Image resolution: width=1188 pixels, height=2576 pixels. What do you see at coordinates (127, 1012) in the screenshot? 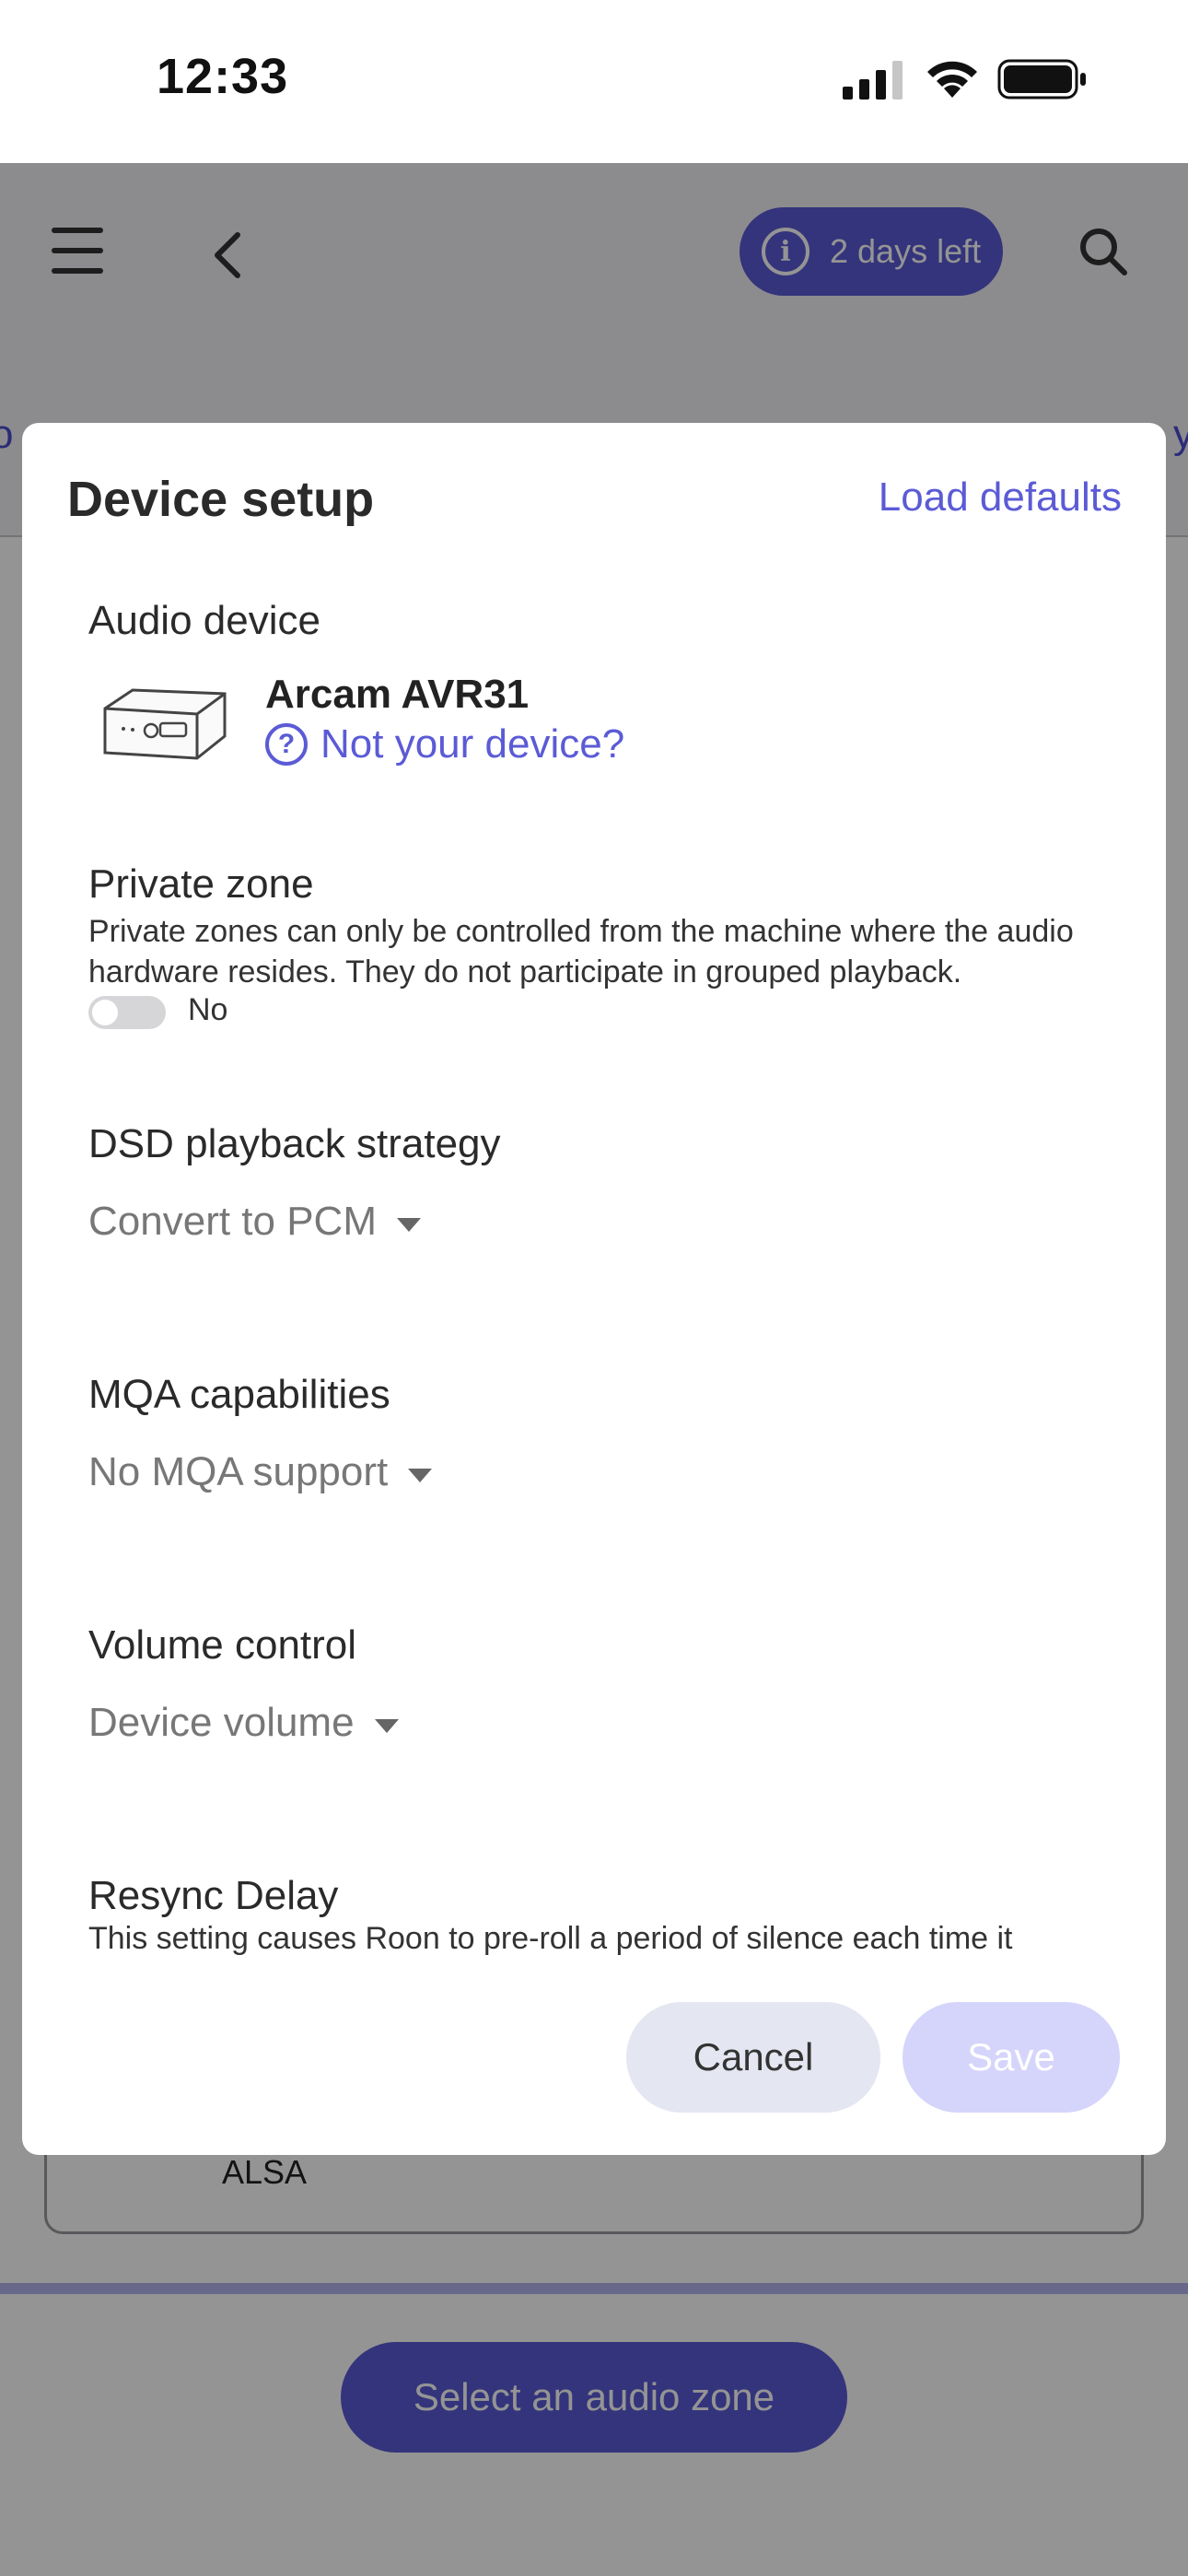
I see `private-zone-toggle` at bounding box center [127, 1012].